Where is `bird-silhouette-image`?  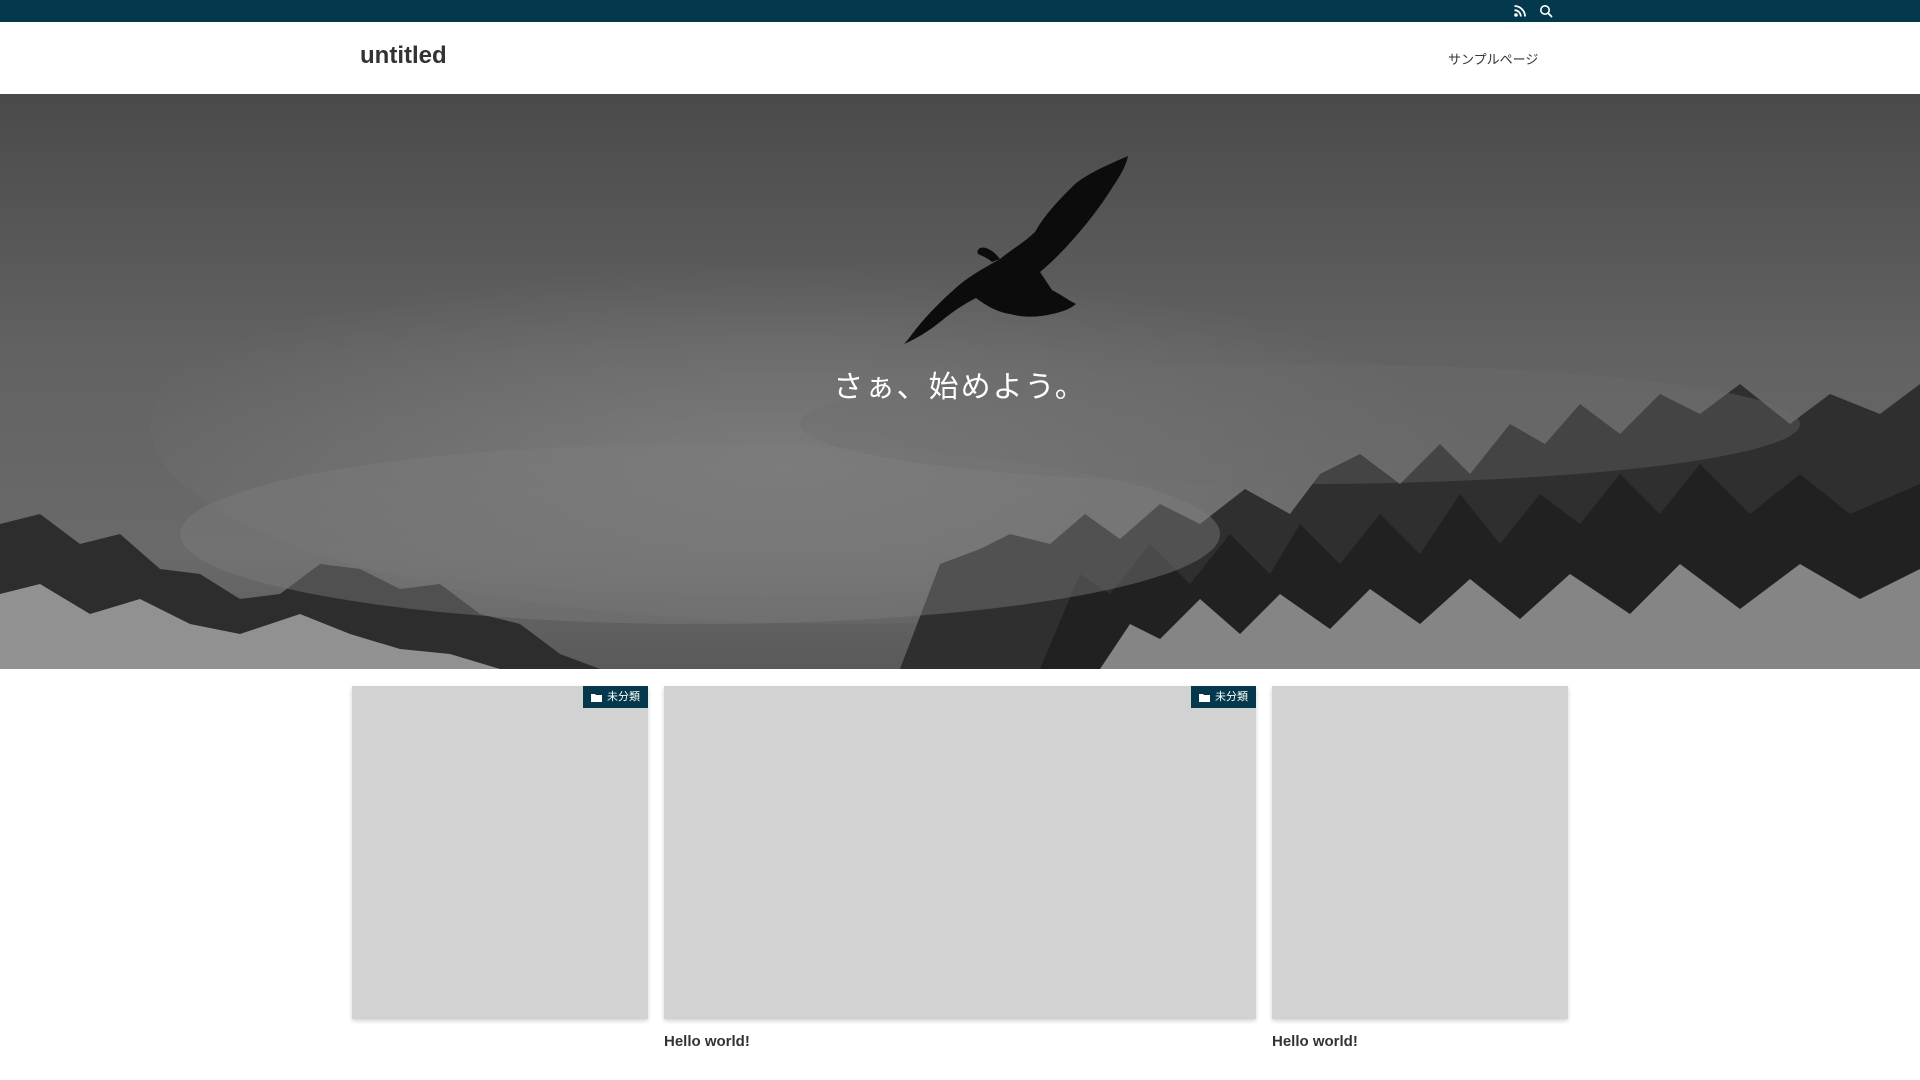 bird-silhouette-image is located at coordinates (1016, 250).